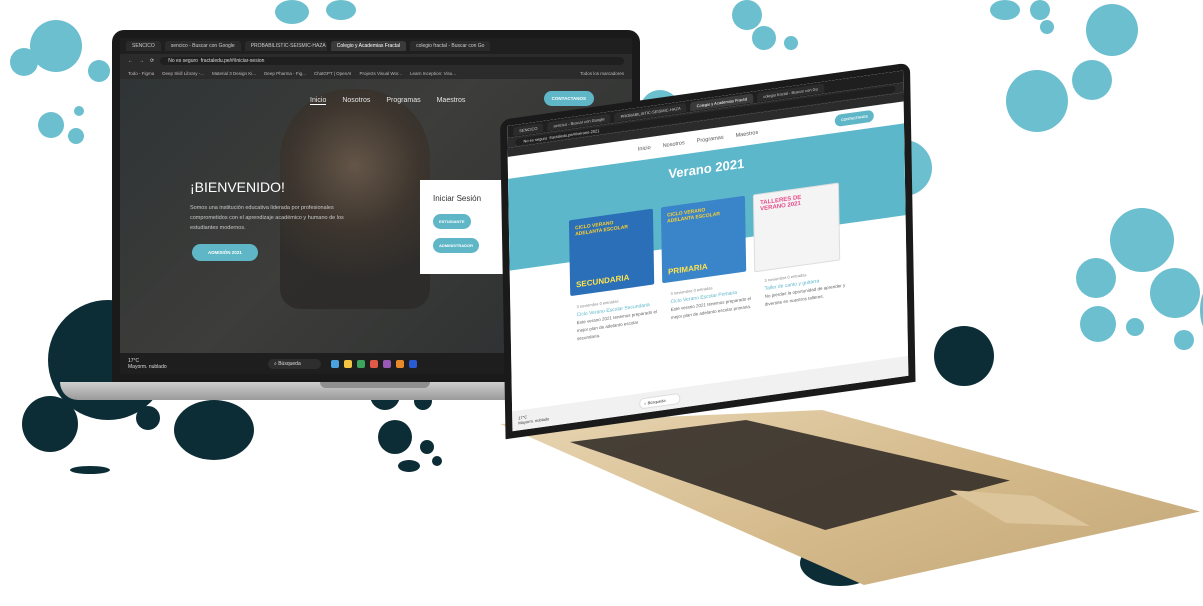 This screenshot has width=1203, height=606. Describe the element at coordinates (147, 366) in the screenshot. I see `weather-desc: Mayorm. nublado` at that location.